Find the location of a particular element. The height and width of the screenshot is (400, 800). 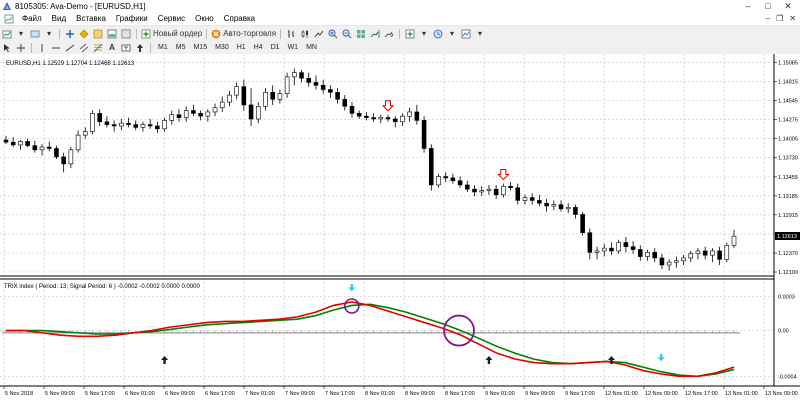

chart-minimize-icon: – is located at coordinates (768, 18).